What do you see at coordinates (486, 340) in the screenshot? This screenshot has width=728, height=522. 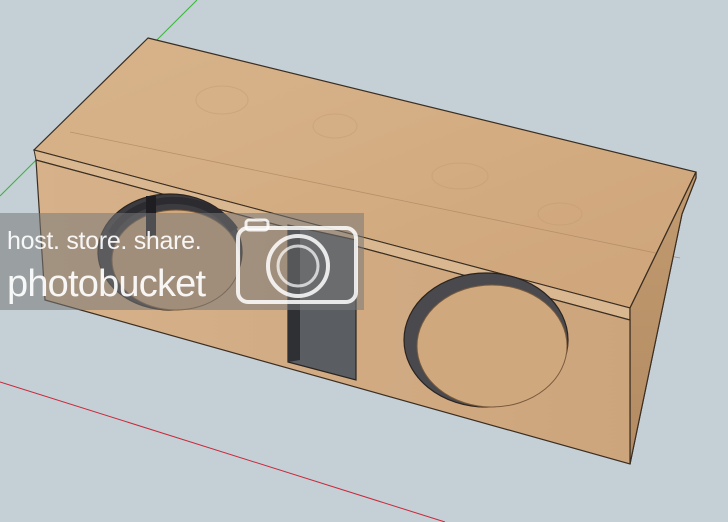 I see `speaker-hole-right` at bounding box center [486, 340].